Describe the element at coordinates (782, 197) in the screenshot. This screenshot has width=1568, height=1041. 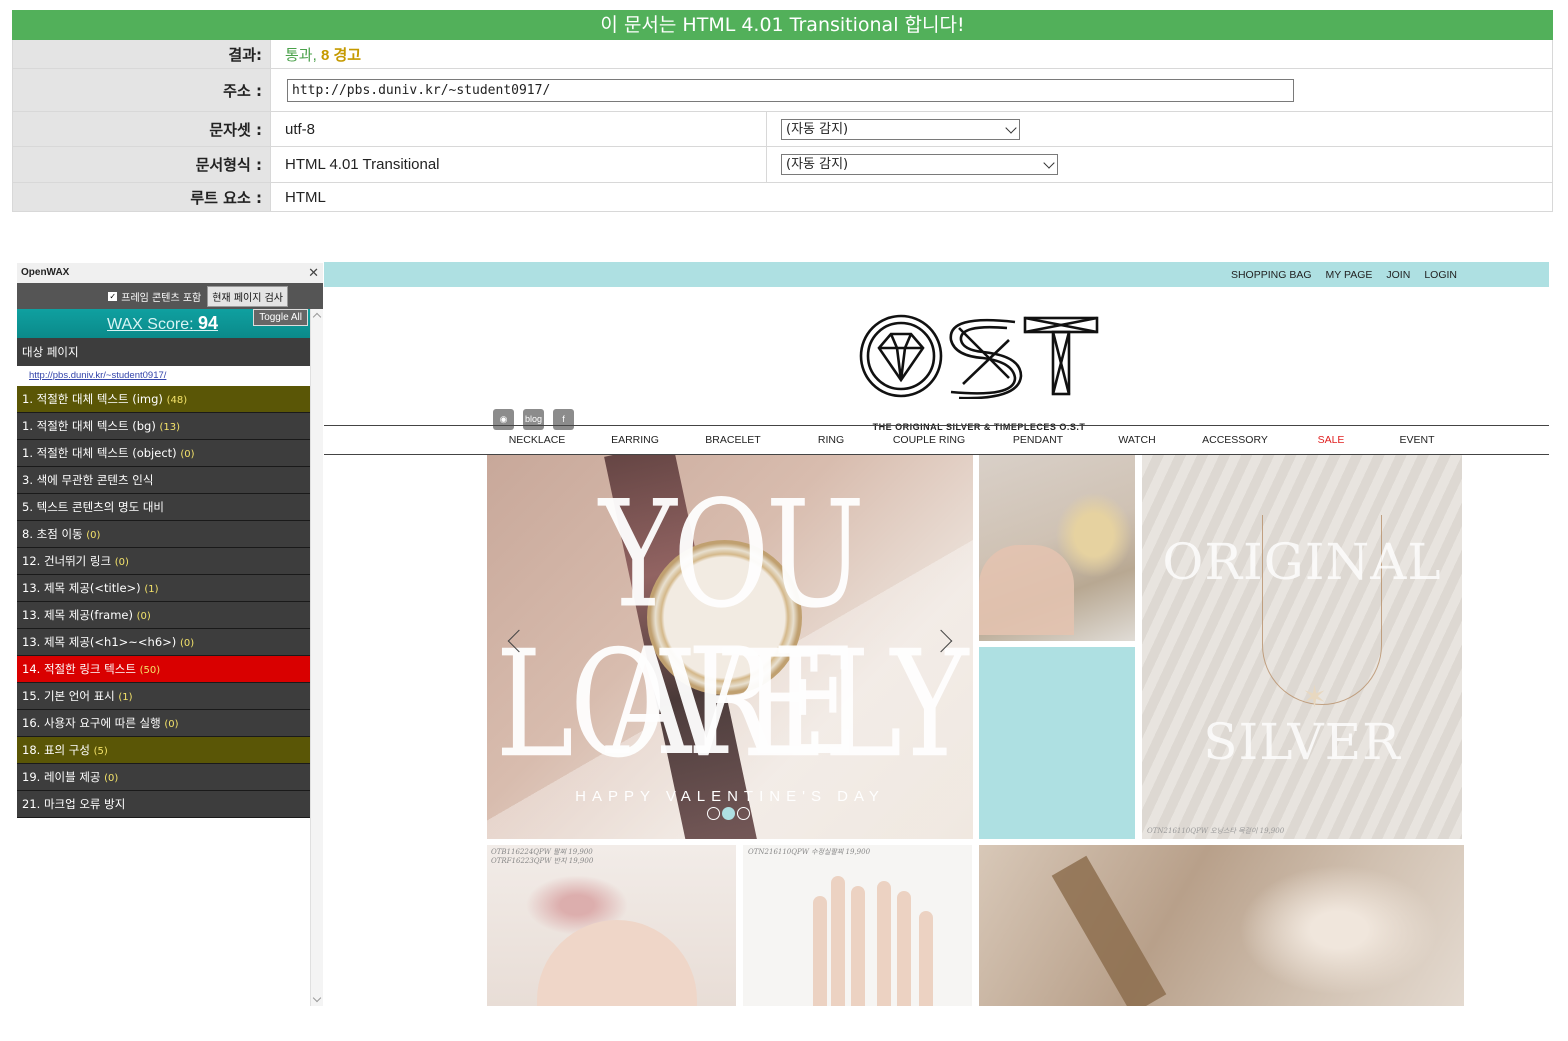
I see `root-row: 루트 요소 : HTML` at that location.